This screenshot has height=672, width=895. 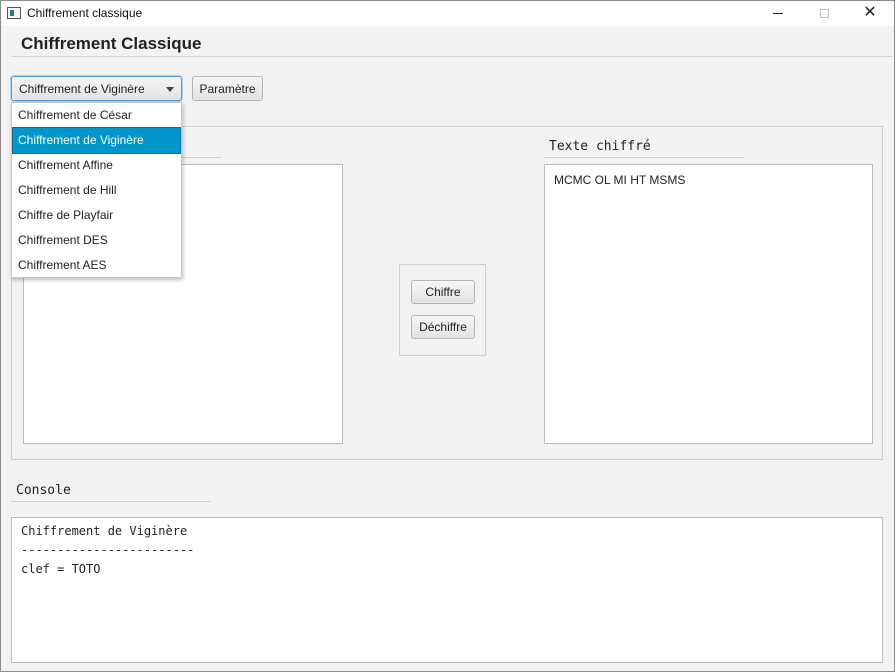 I want to click on maximize-icon, so click(x=824, y=13).